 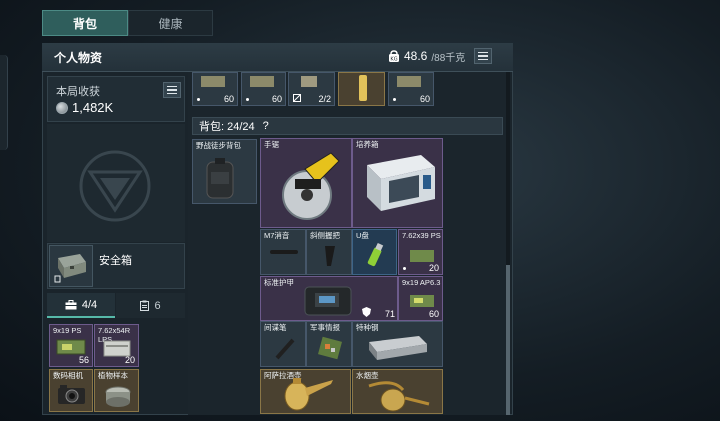 I want to click on item-name: 手锯, so click(x=271, y=144).